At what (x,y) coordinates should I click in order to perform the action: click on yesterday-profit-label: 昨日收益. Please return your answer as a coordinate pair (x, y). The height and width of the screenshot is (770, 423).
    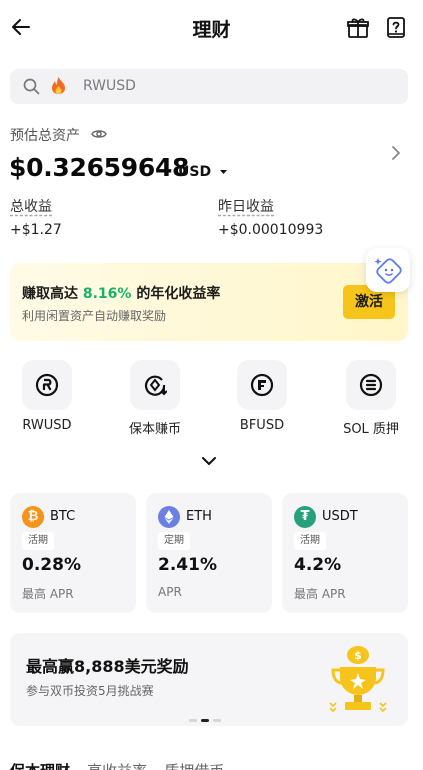
    Looking at the image, I should click on (246, 206).